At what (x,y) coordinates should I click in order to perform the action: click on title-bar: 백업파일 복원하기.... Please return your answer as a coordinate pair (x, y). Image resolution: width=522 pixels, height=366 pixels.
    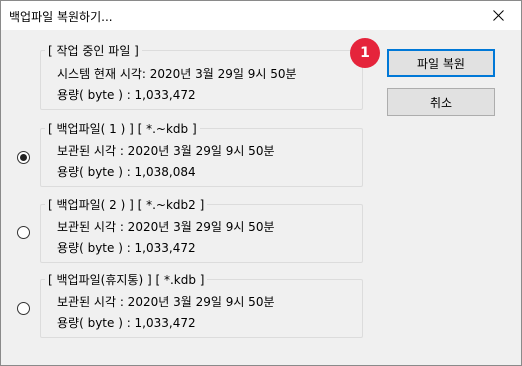
    Looking at the image, I should click on (261, 15).